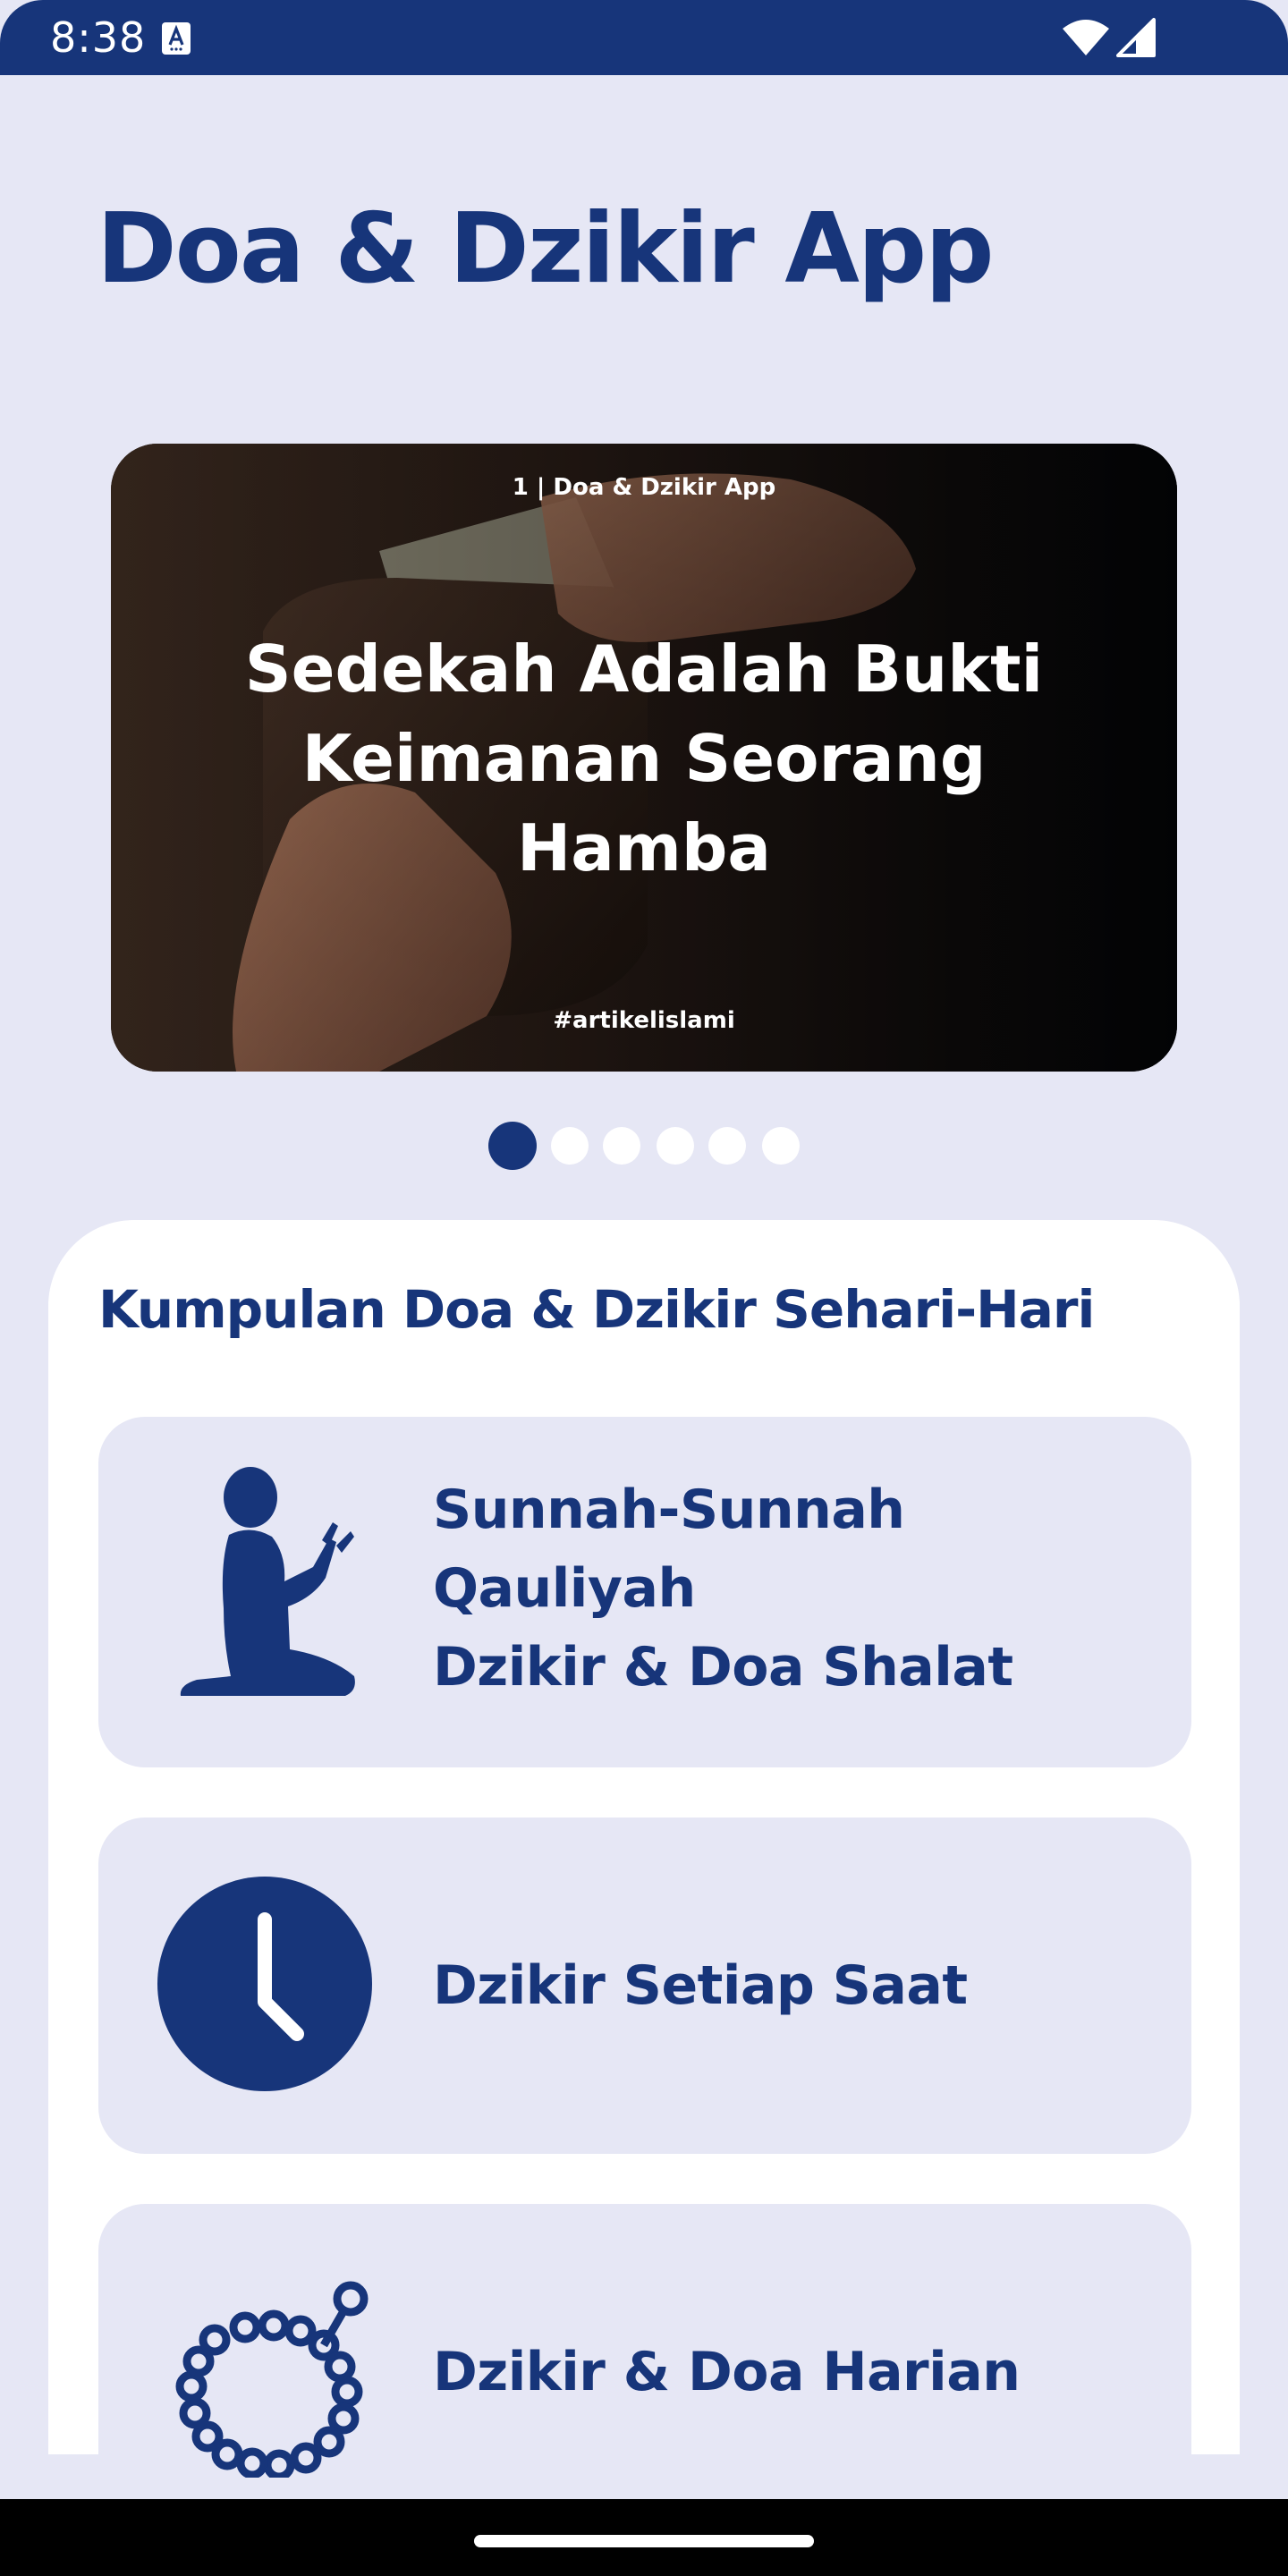 The height and width of the screenshot is (2576, 1288). I want to click on system-nav-bar, so click(644, 2537).